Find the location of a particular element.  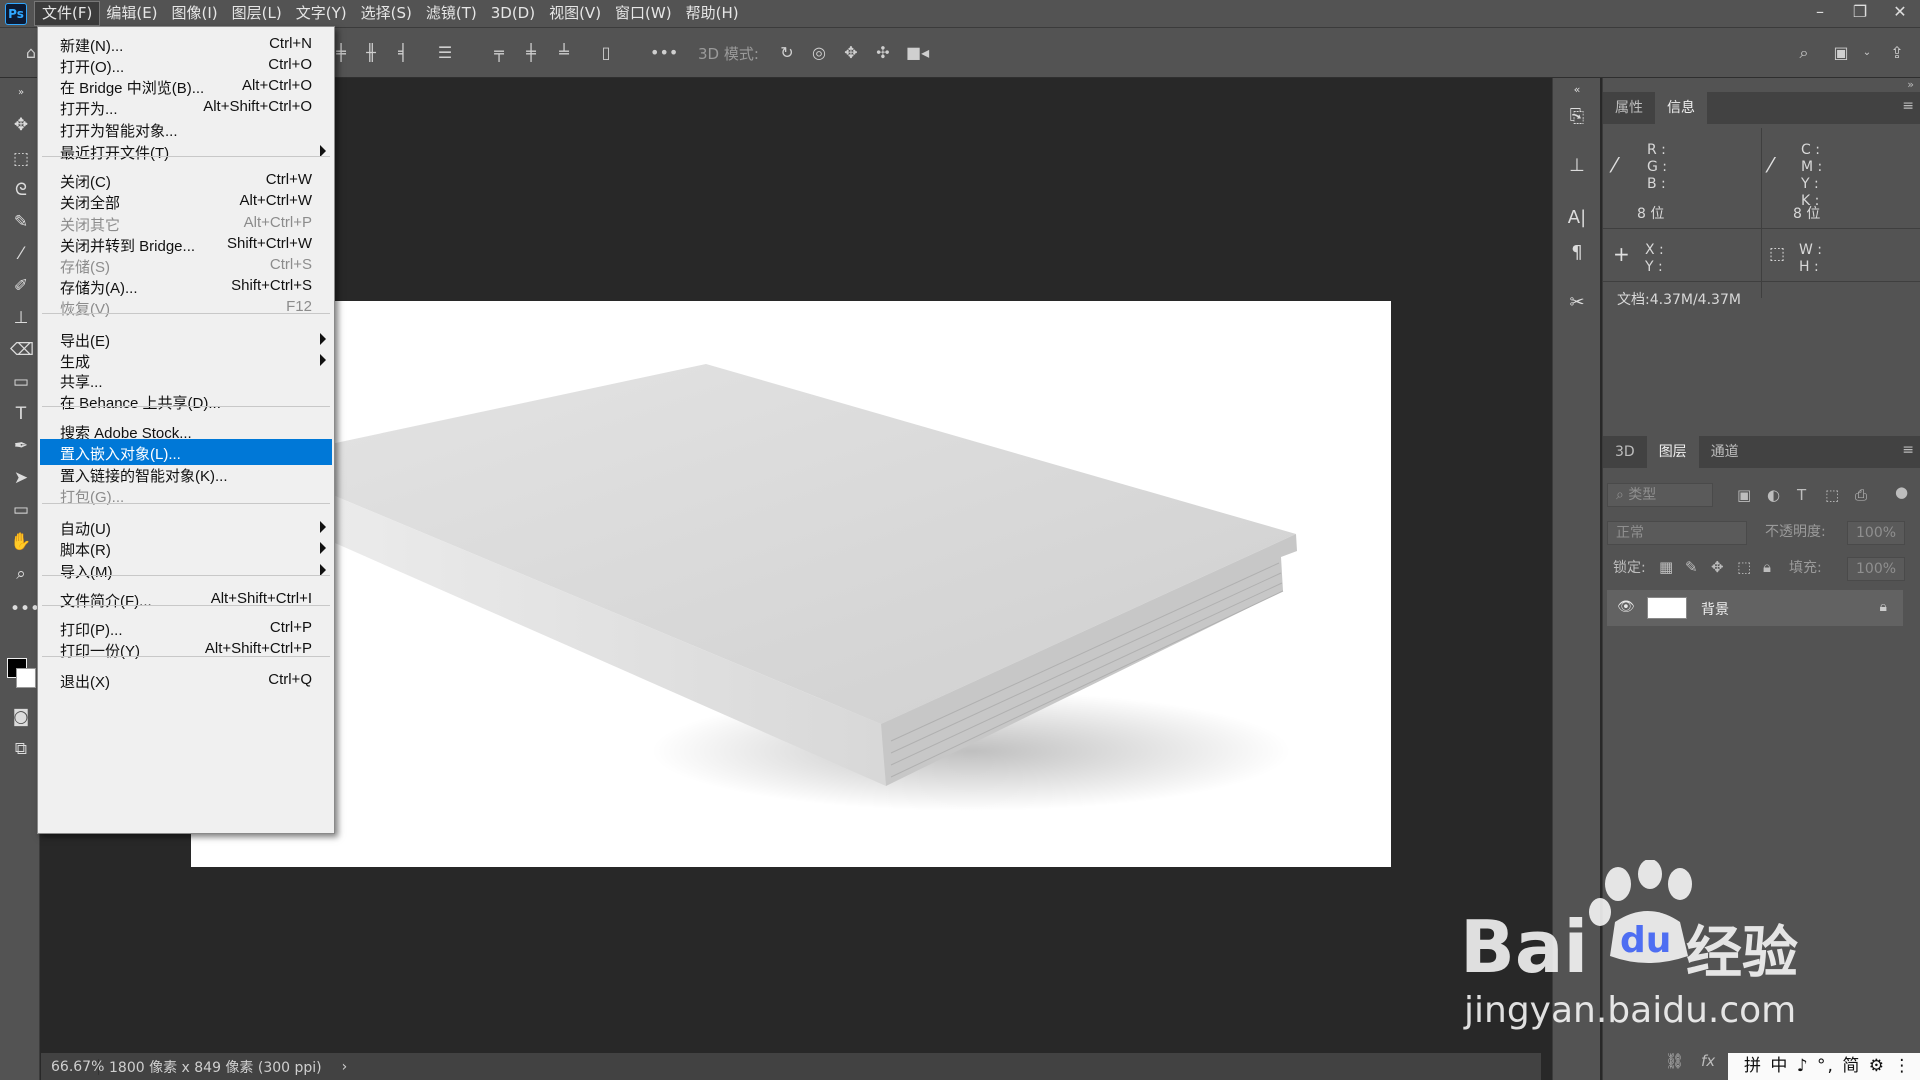

tools-icon: ✂ is located at coordinates (1577, 303).